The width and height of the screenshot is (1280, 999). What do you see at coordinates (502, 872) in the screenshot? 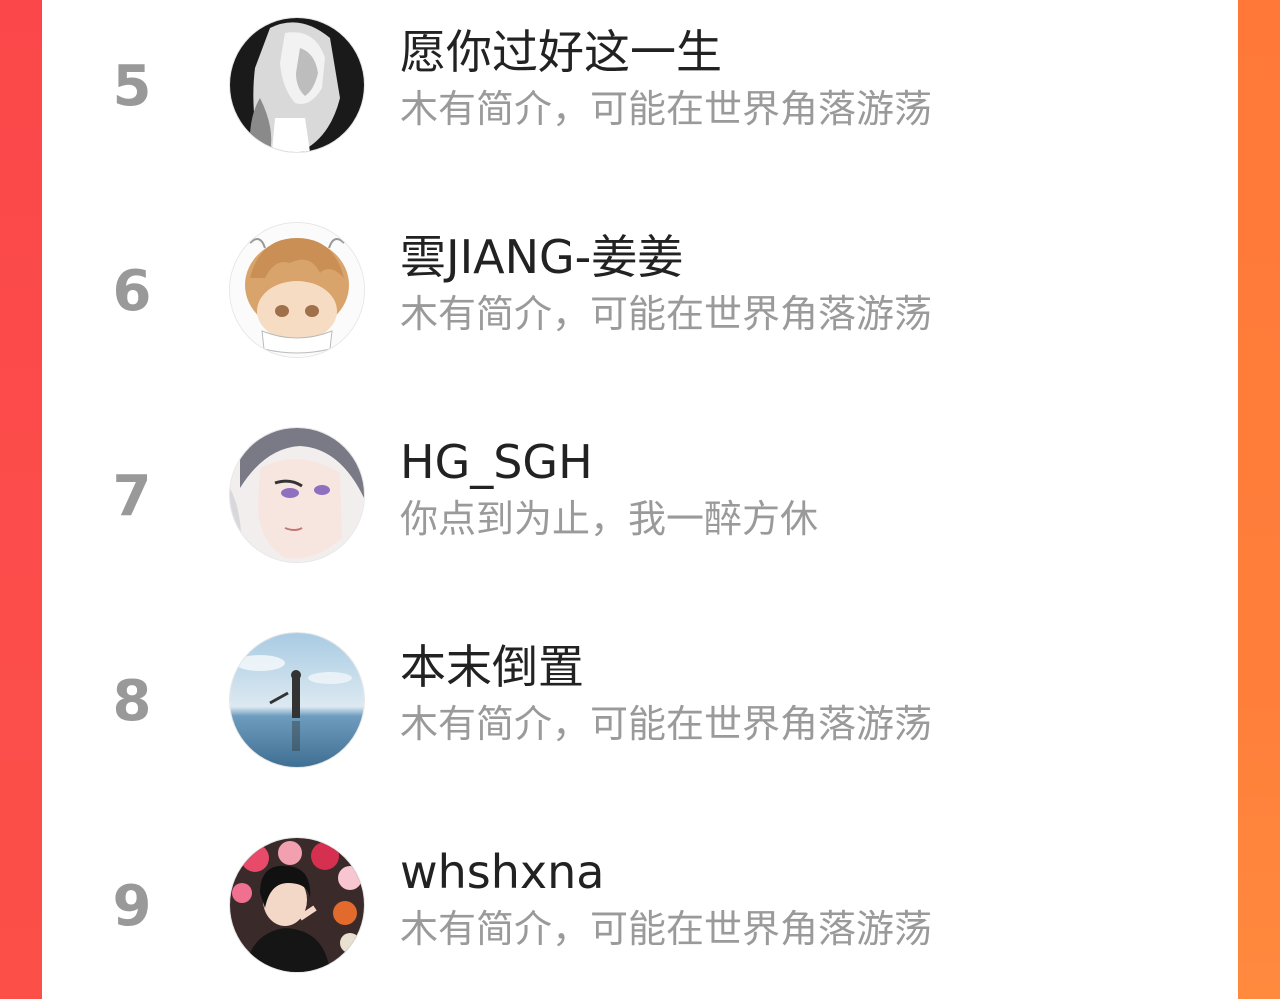
I see `user-name: whshxna` at bounding box center [502, 872].